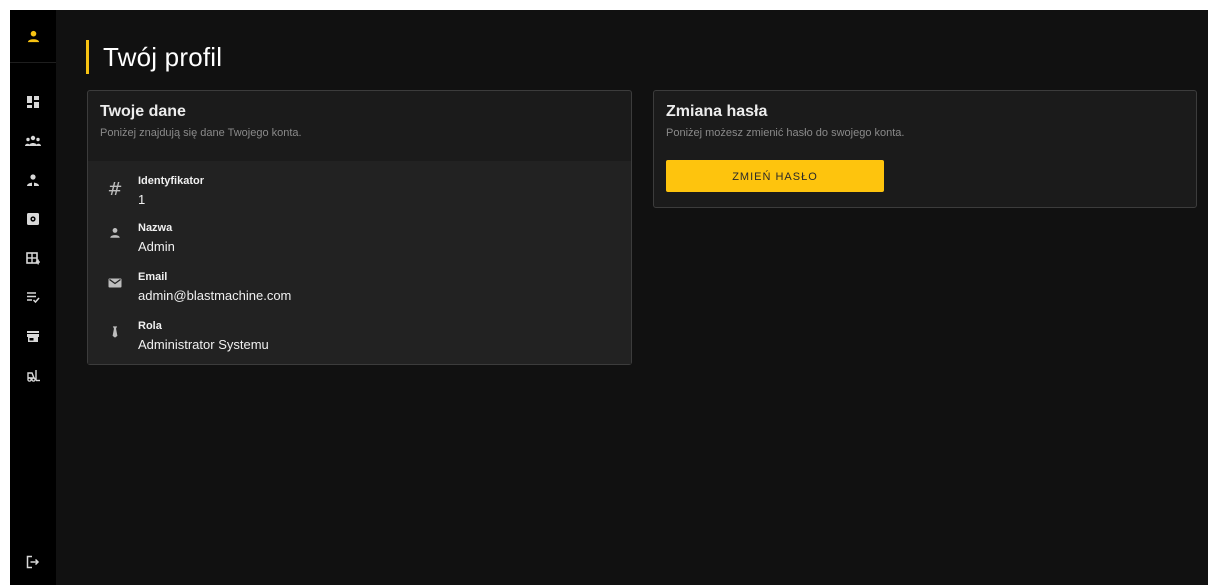 The height and width of the screenshot is (585, 1208). What do you see at coordinates (153, 277) in the screenshot?
I see `field-label: Email` at bounding box center [153, 277].